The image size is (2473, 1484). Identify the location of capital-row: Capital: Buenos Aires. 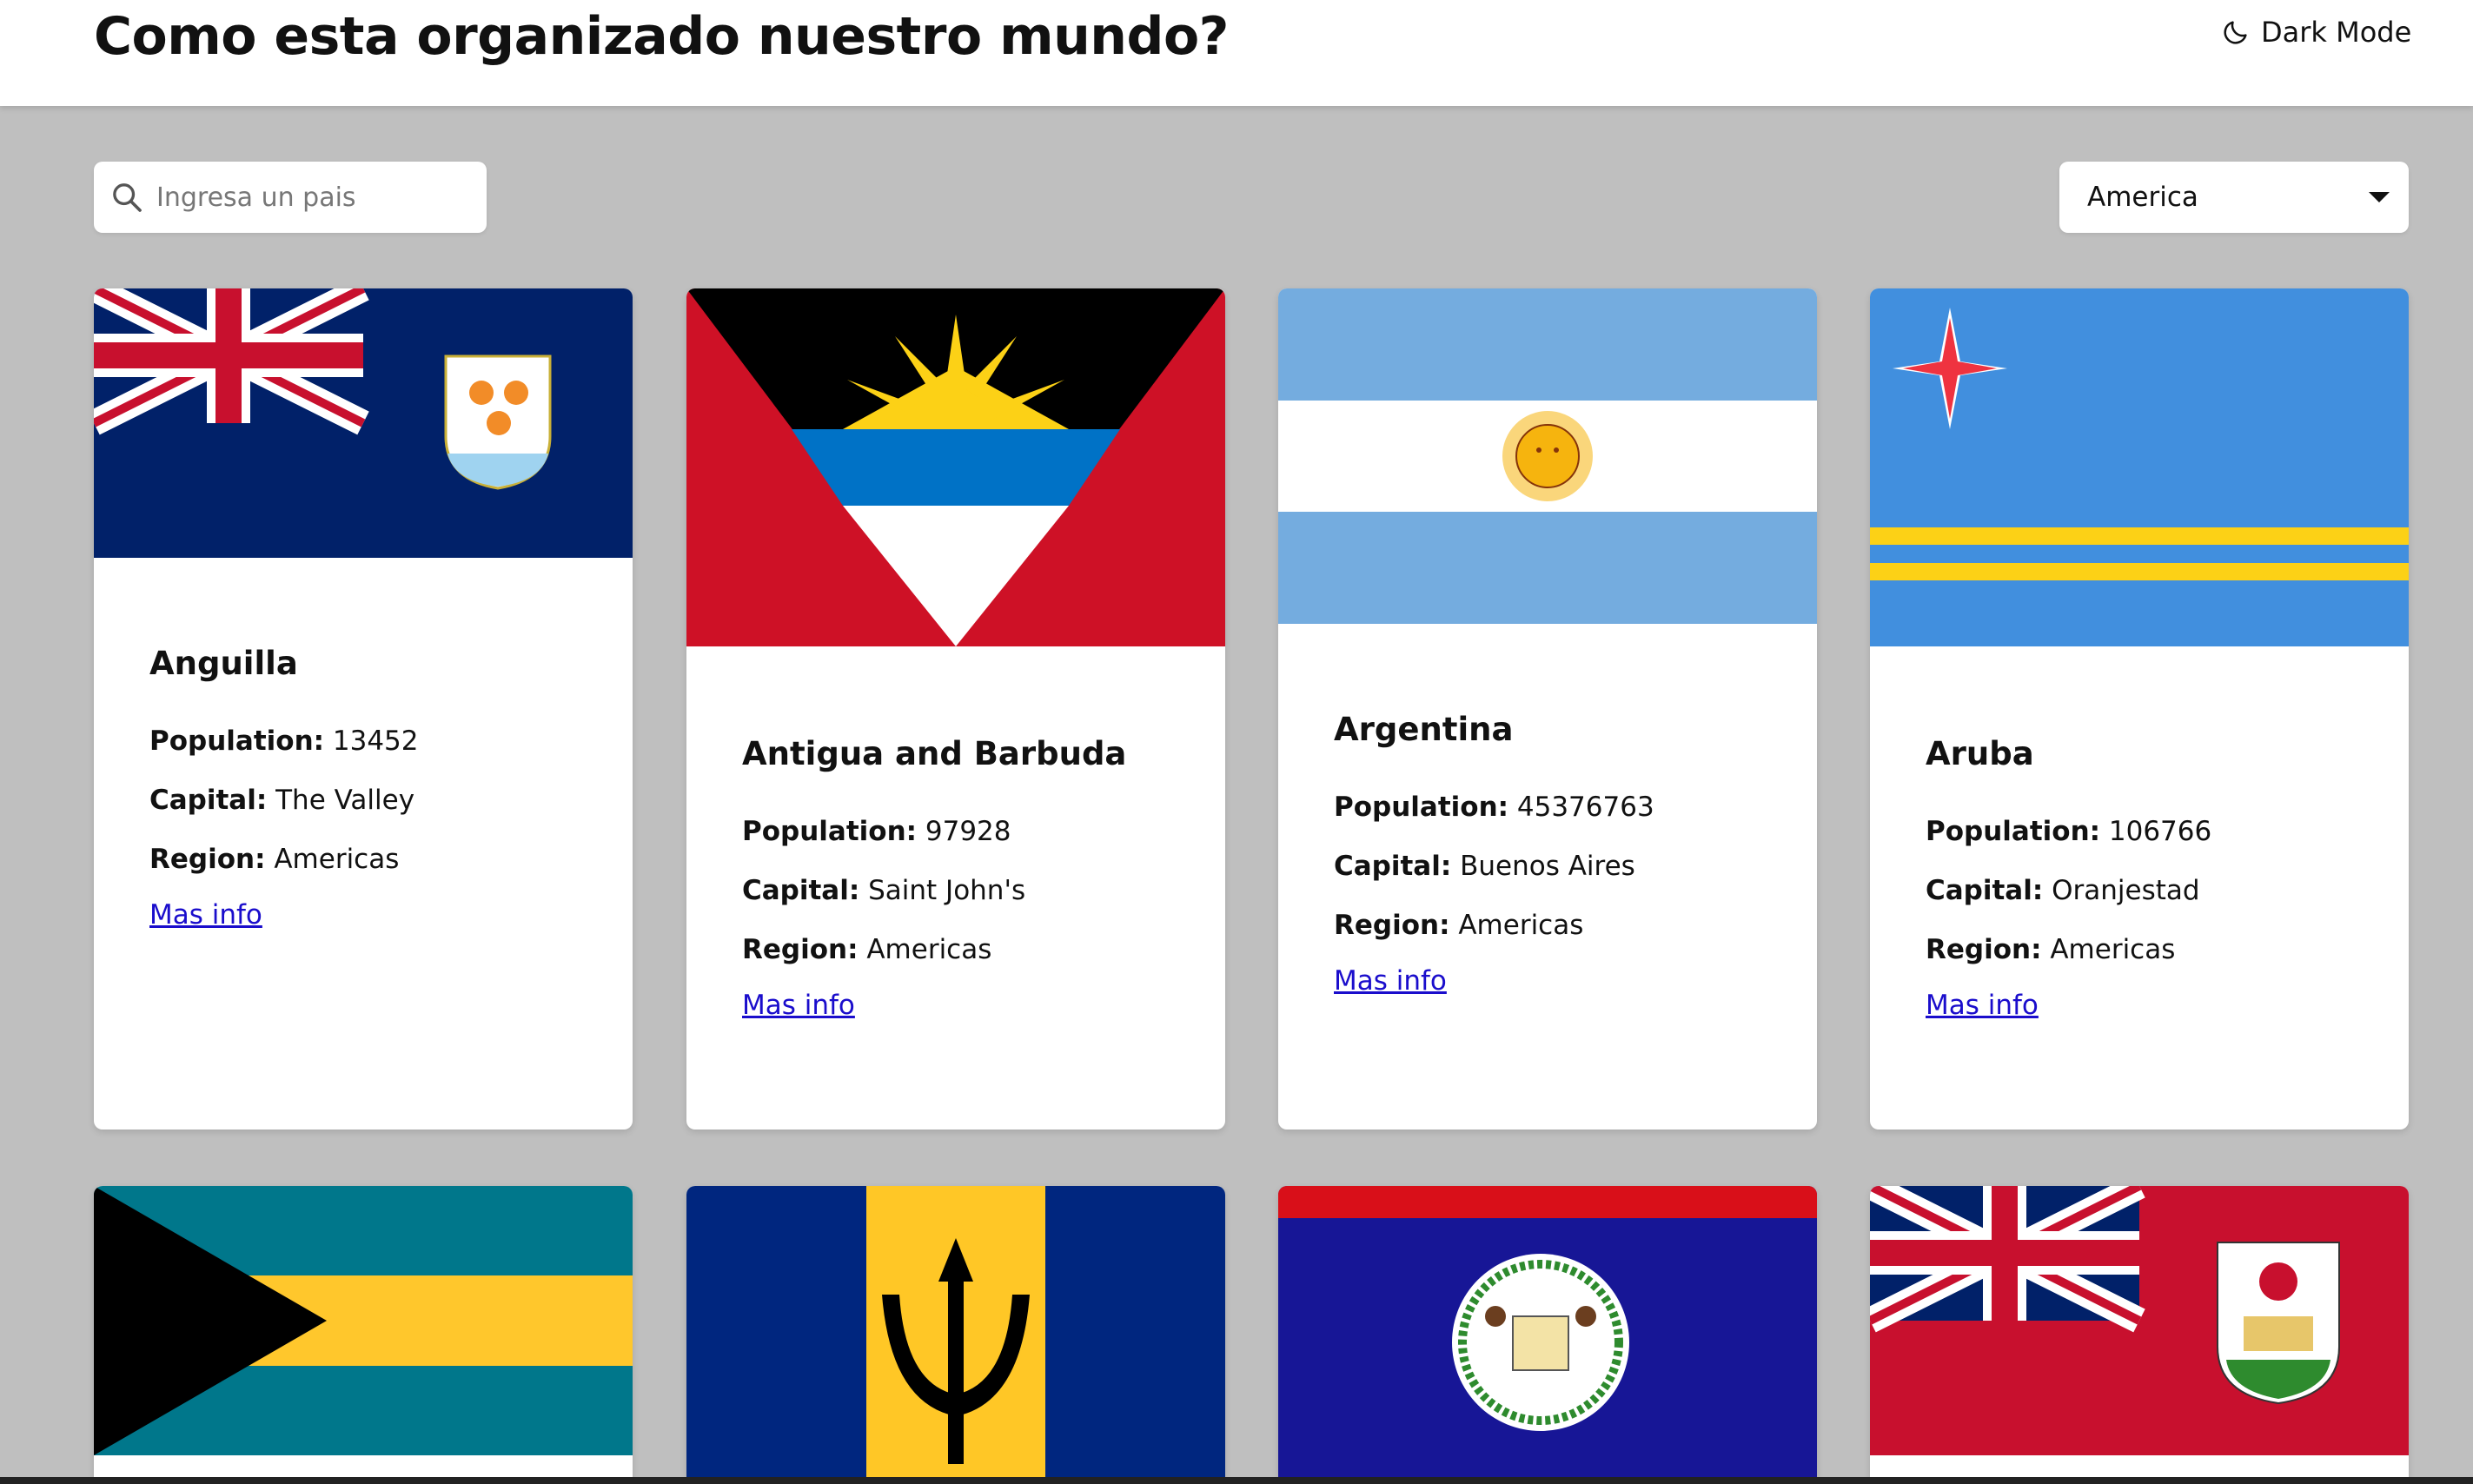
(1547, 866).